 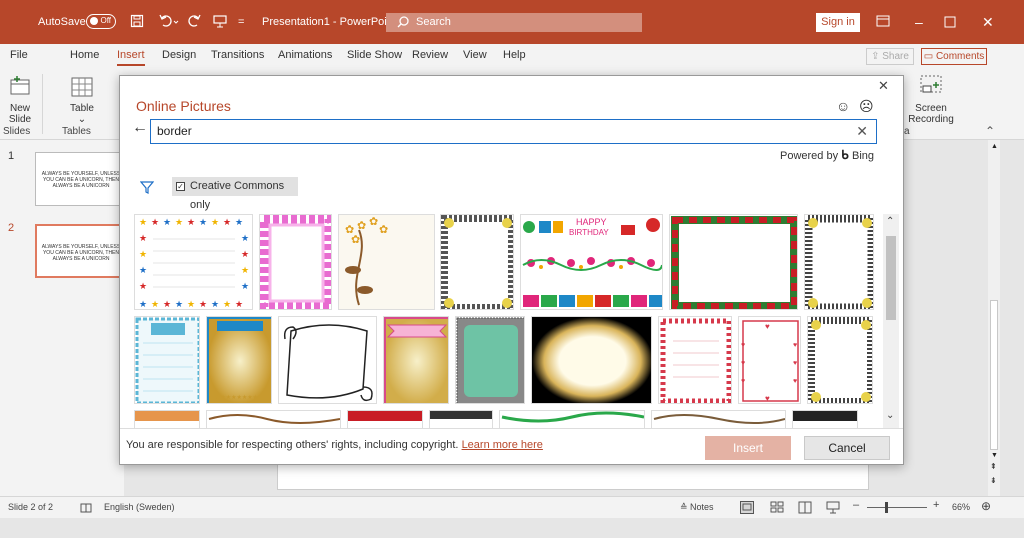 I want to click on result-garland, so click(x=572, y=419).